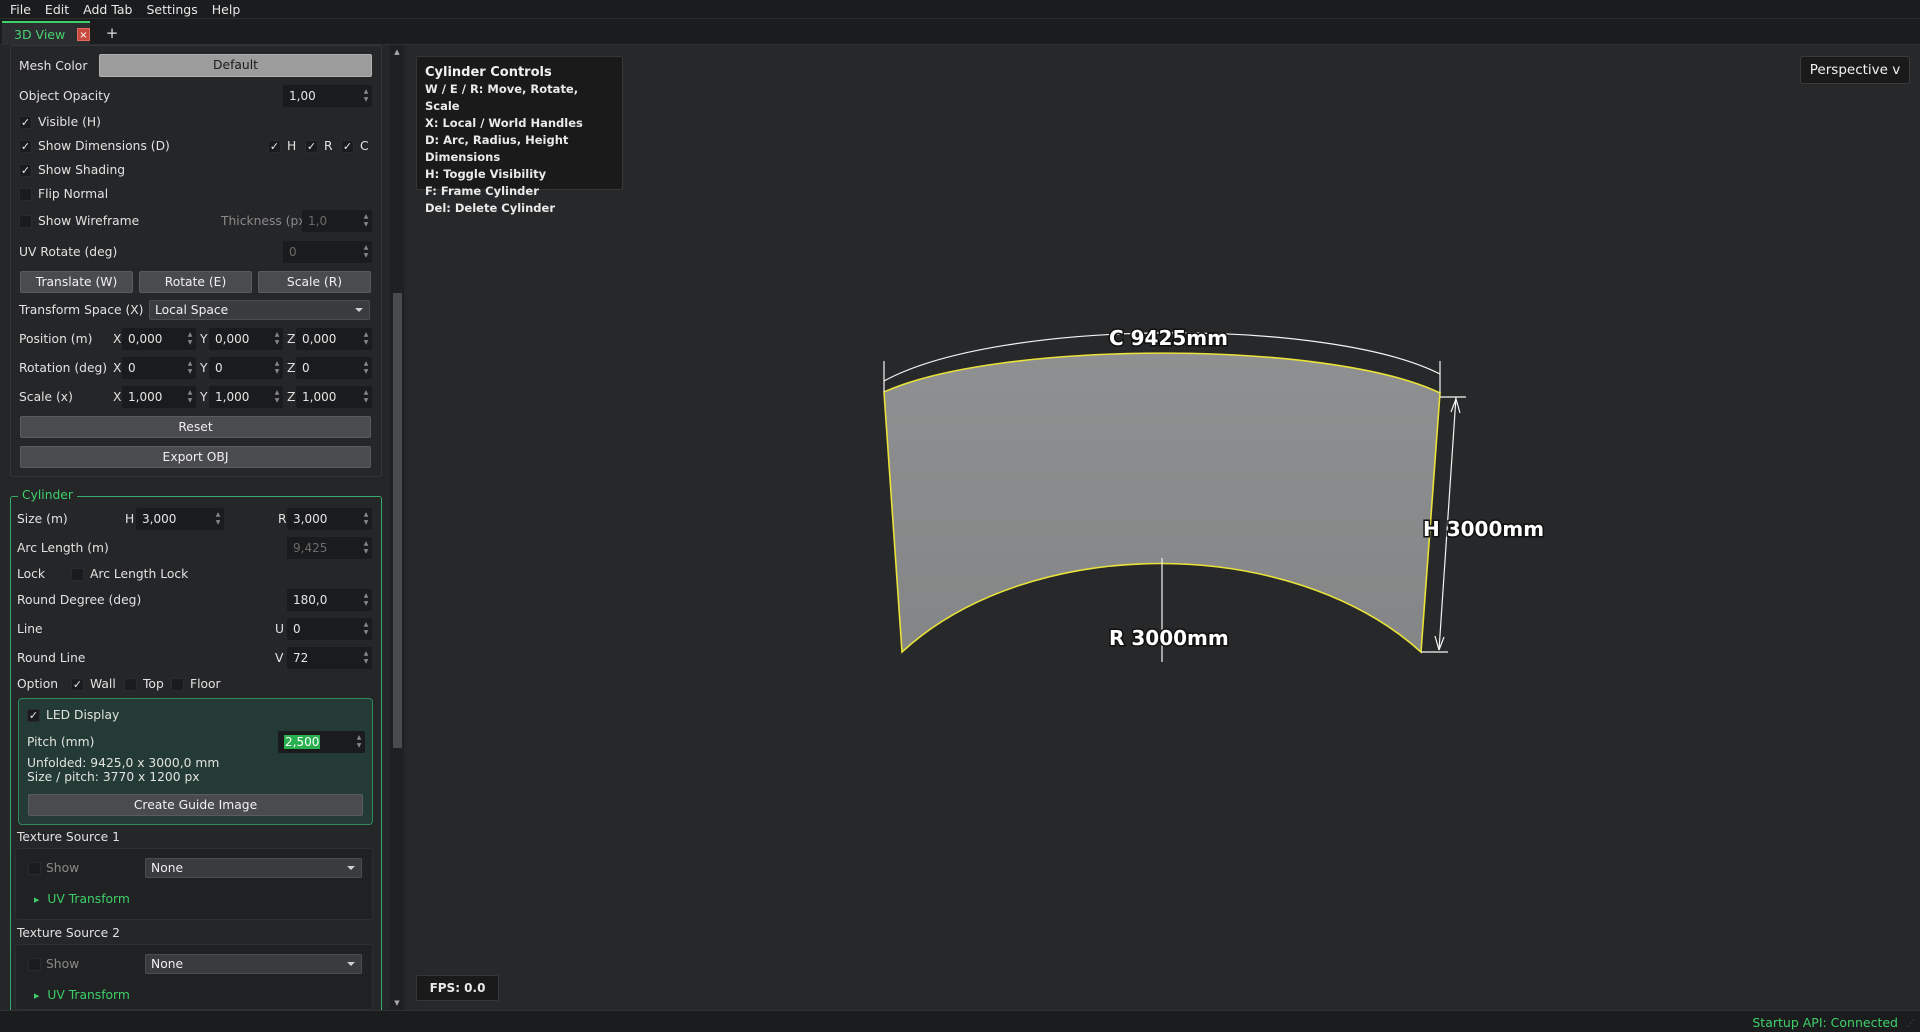 The image size is (1920, 1032). I want to click on height-dimension-label: H 3000mm, so click(1483, 529).